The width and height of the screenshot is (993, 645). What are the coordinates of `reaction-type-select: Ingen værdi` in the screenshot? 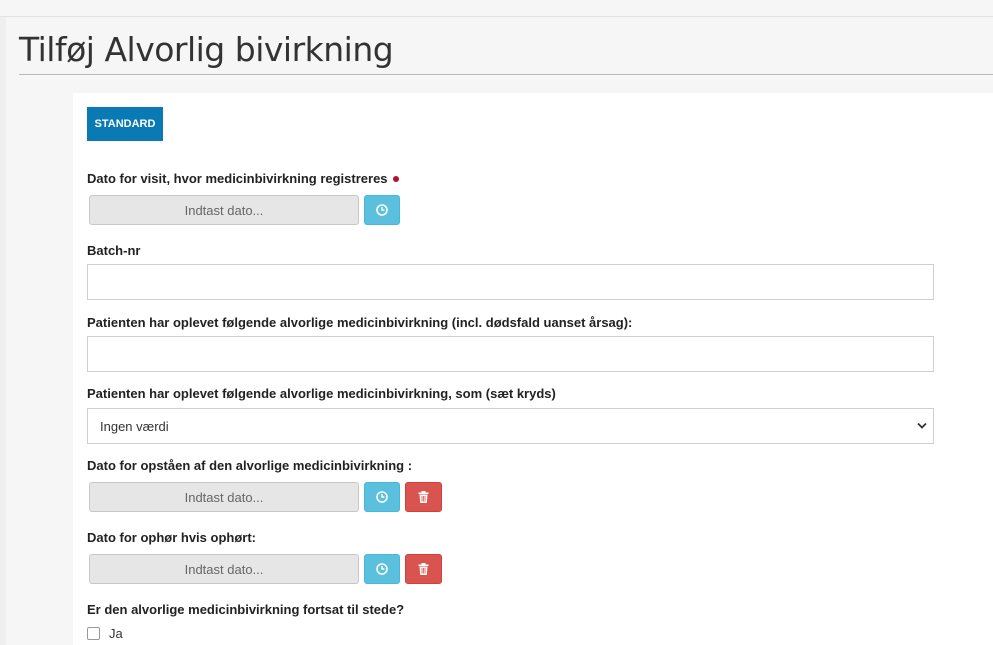 It's located at (510, 426).